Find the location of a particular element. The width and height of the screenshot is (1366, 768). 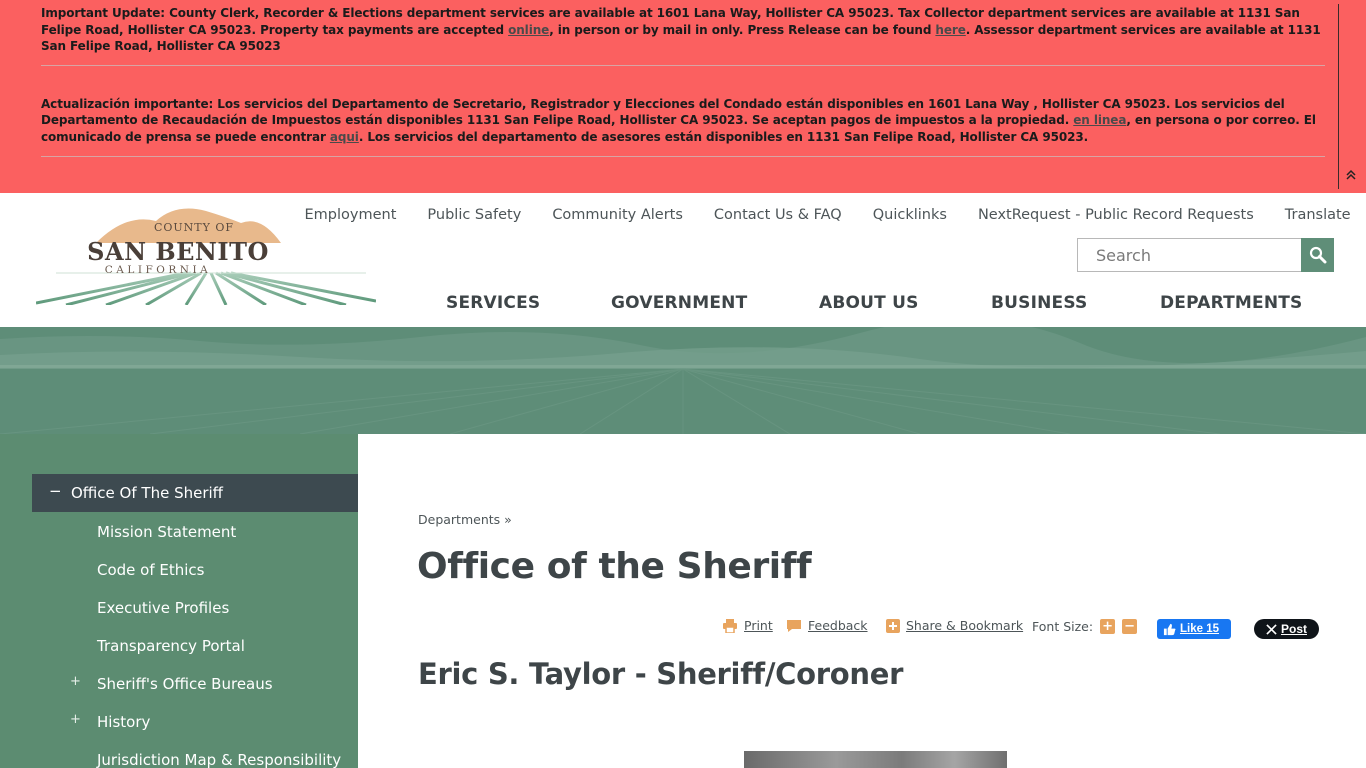

sheriff-photo is located at coordinates (875, 759).